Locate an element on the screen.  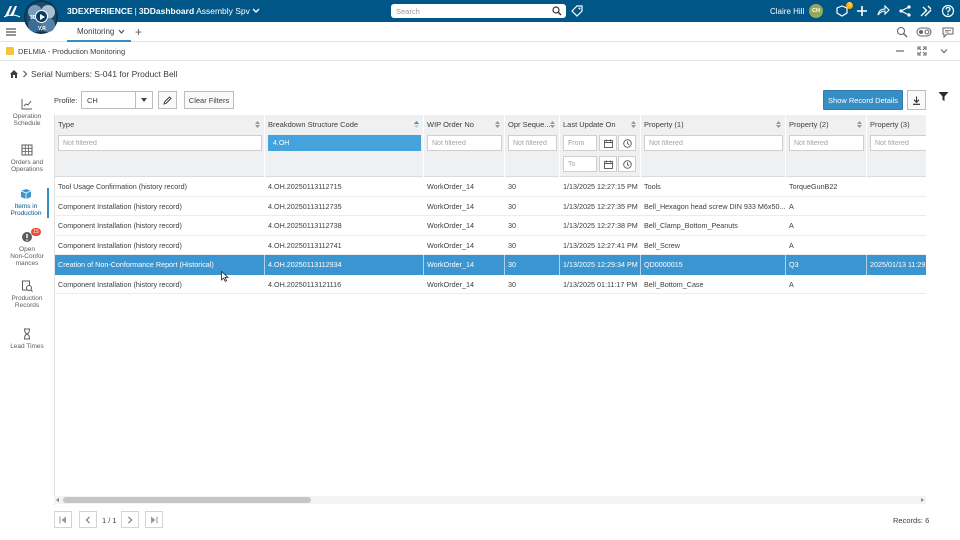
user-name: Claire Hill is located at coordinates (787, 11).